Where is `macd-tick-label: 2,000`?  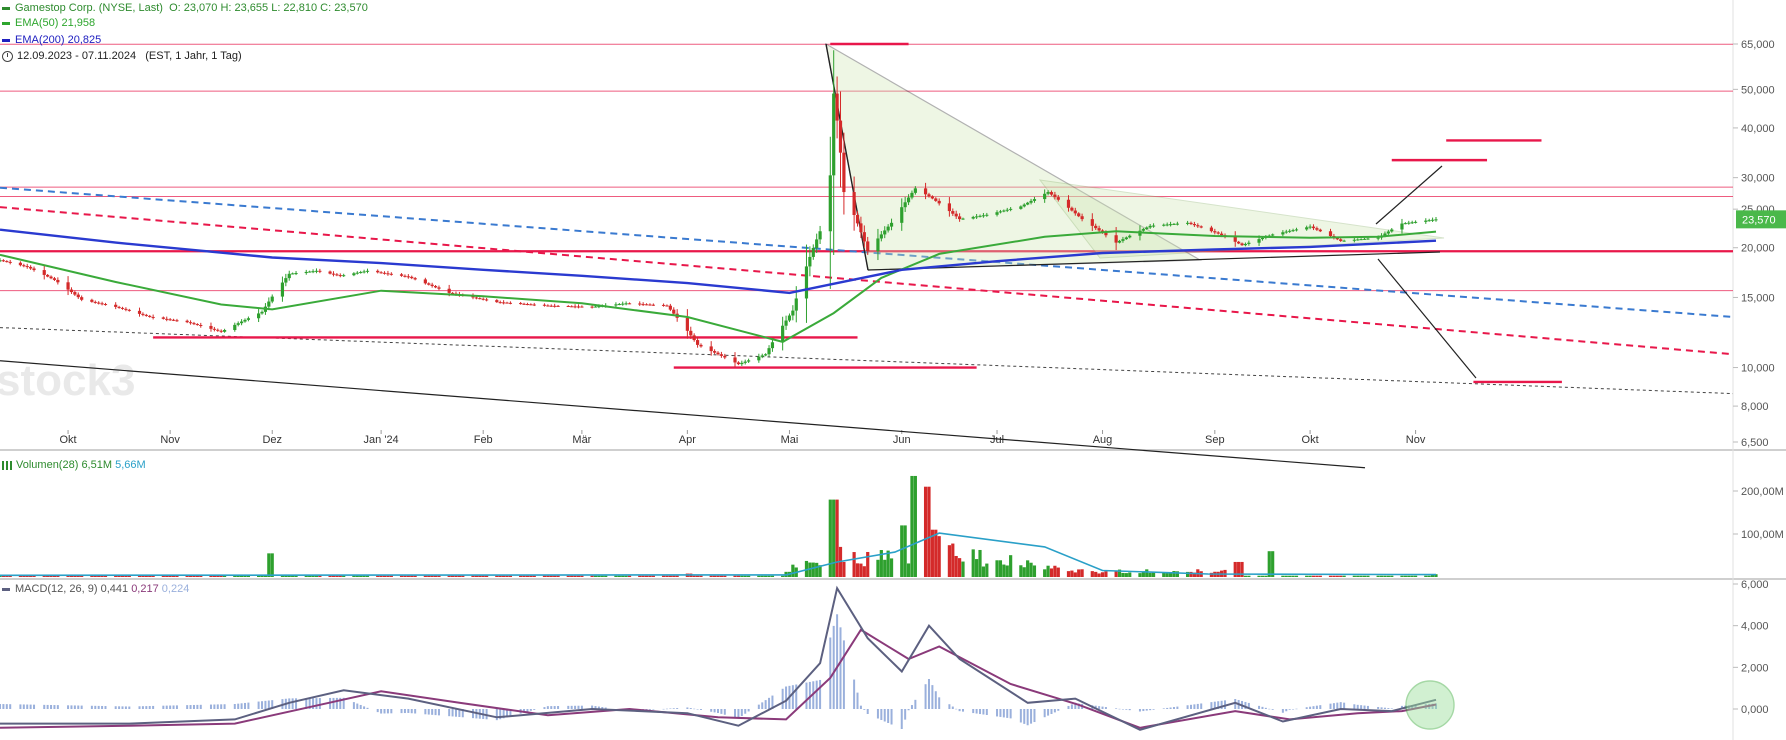 macd-tick-label: 2,000 is located at coordinates (1755, 668).